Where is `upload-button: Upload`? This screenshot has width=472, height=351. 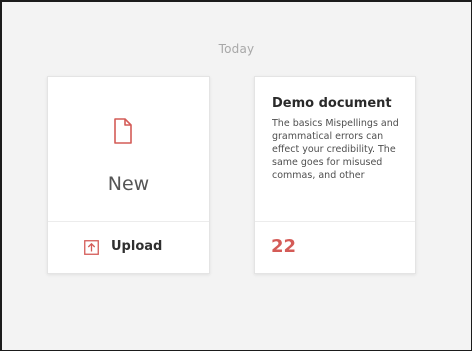 upload-button: Upload is located at coordinates (128, 247).